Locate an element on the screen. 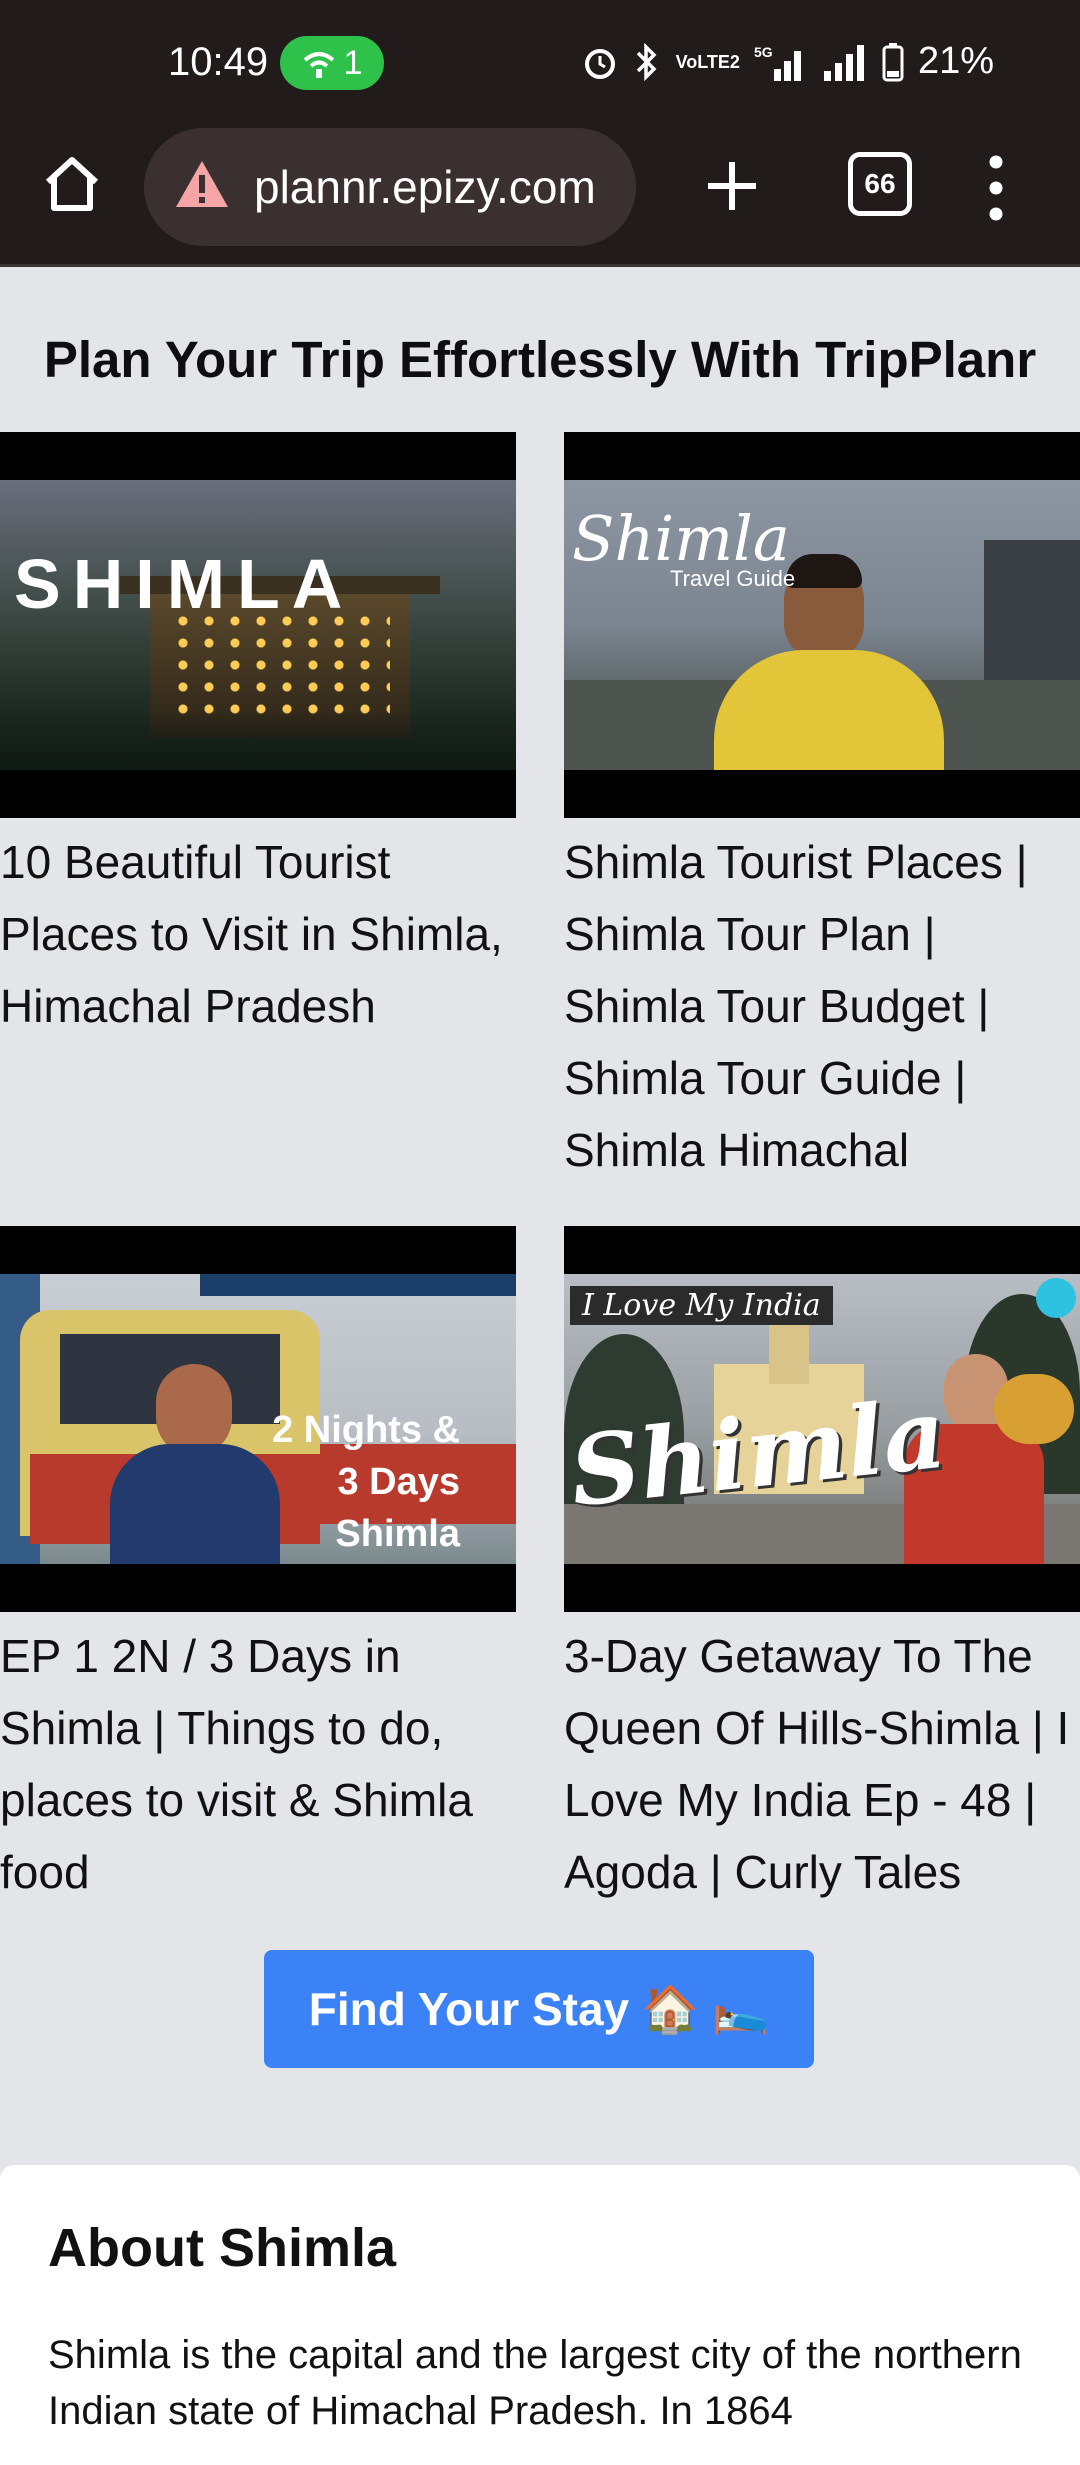 This screenshot has width=1080, height=2465. home-icon is located at coordinates (72, 184).